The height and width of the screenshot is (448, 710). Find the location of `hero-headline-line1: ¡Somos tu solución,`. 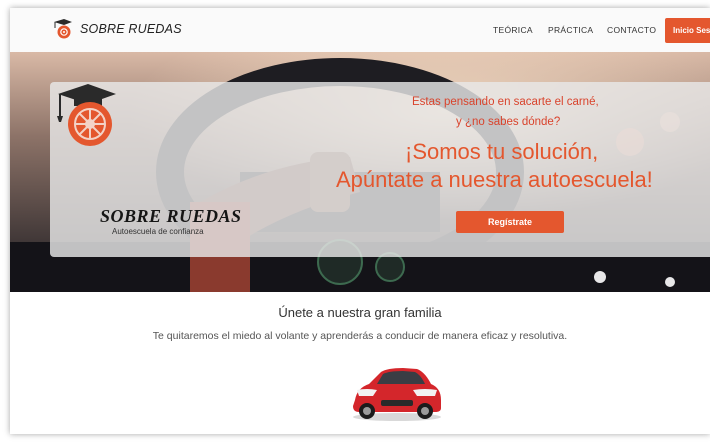

hero-headline-line1: ¡Somos tu solución, is located at coordinates (502, 151).